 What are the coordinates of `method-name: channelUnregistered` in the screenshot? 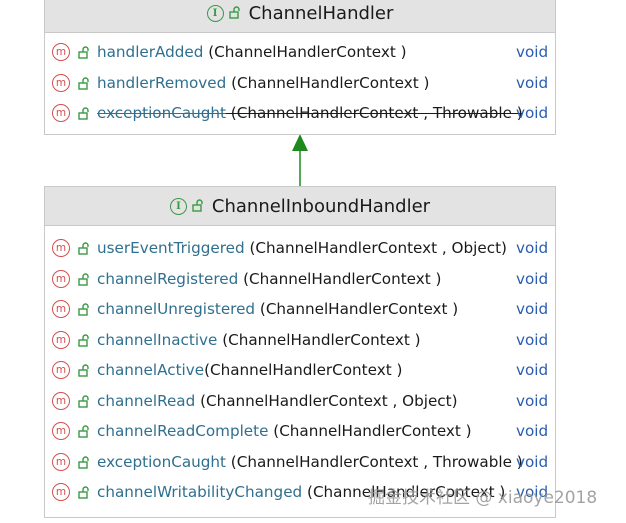 It's located at (176, 309).